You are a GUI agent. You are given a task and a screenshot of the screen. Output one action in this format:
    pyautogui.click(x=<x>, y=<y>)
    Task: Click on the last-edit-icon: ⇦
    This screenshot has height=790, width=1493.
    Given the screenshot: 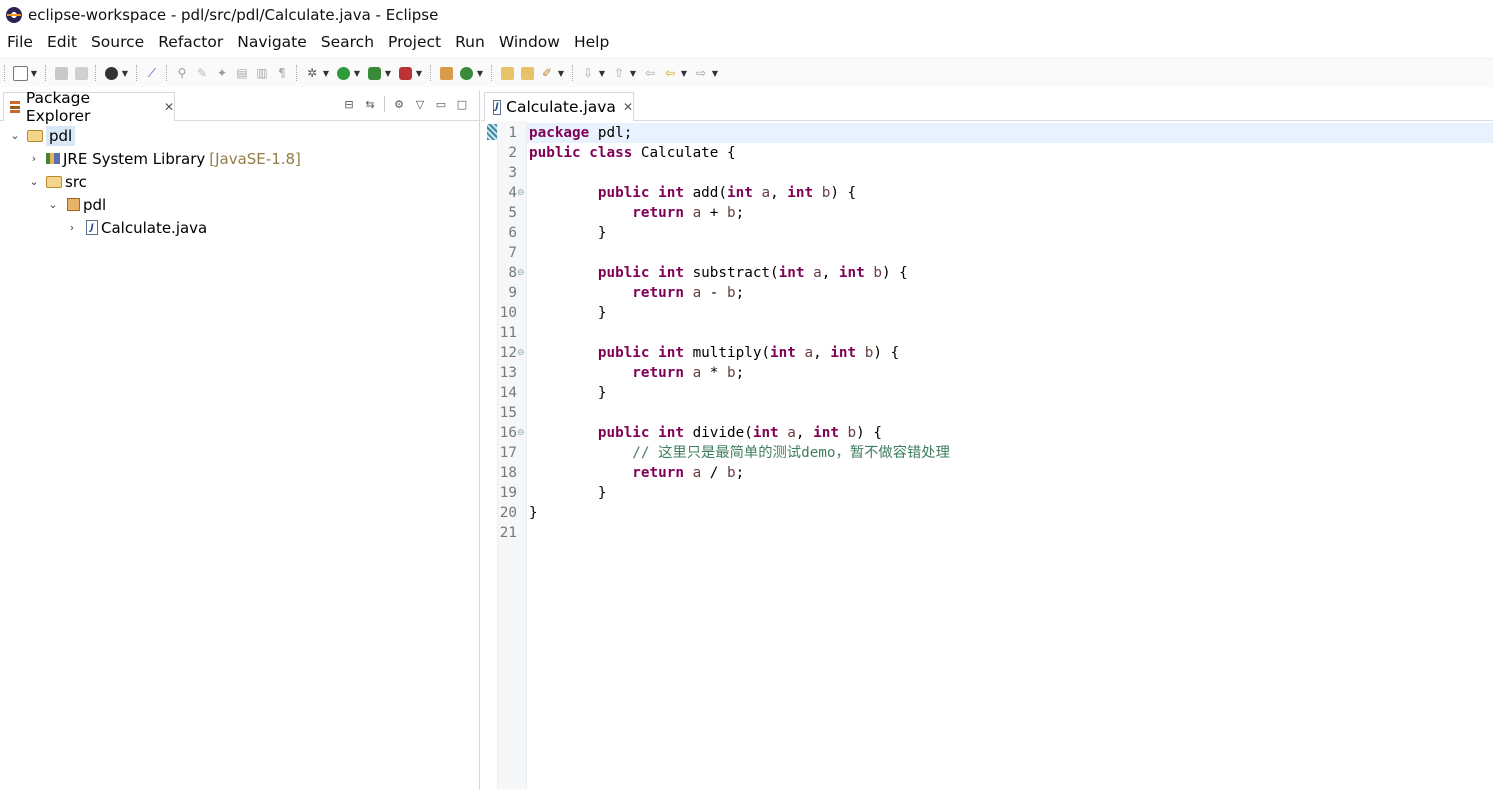 What is the action you would take?
    pyautogui.click(x=650, y=73)
    